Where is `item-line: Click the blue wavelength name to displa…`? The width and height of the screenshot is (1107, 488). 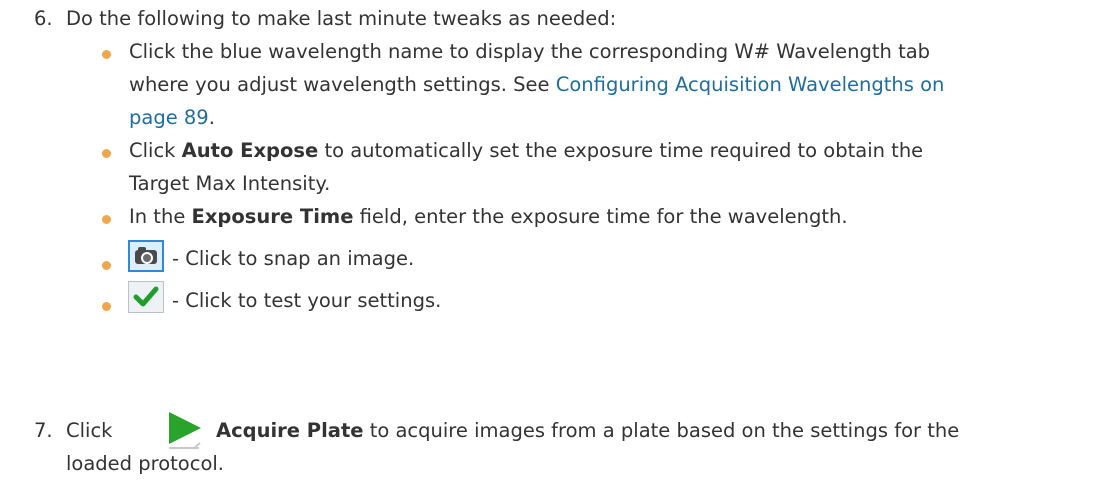
item-line: Click the blue wavelength name to displa… is located at coordinates (530, 51).